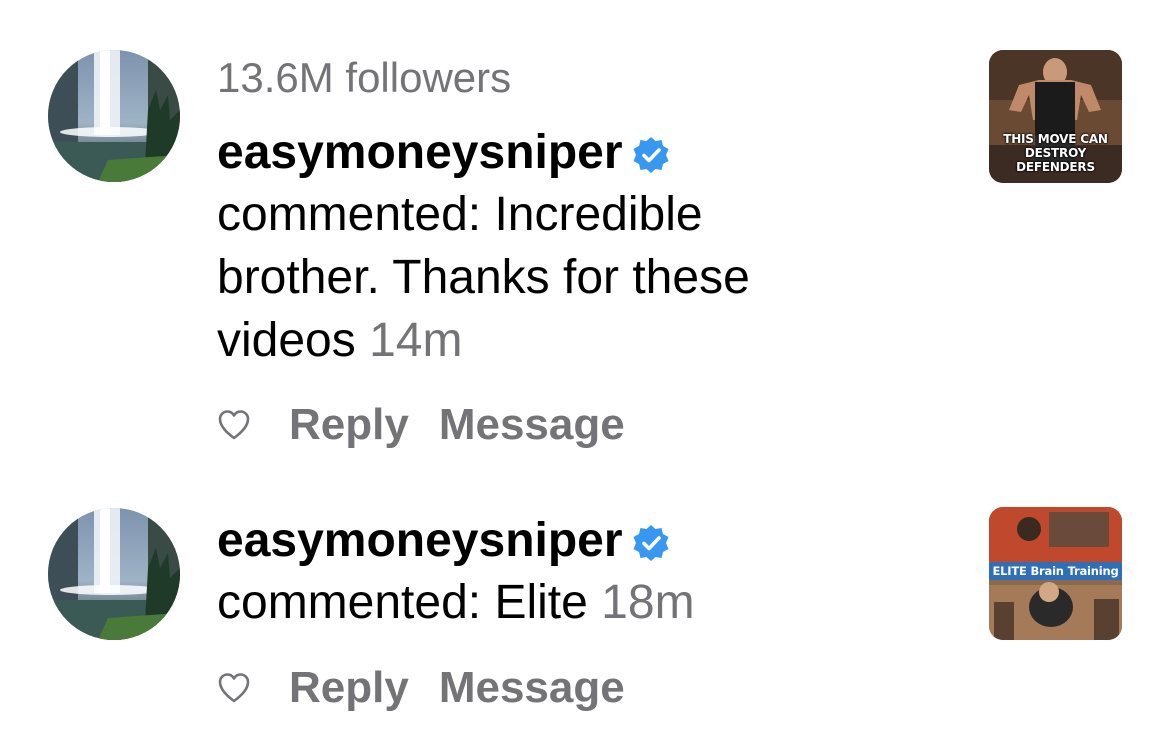 This screenshot has height=747, width=1170. What do you see at coordinates (1055, 116) in the screenshot?
I see `post-thumbnail: THIS MOVE CAN DESTROY DEFENDERS` at bounding box center [1055, 116].